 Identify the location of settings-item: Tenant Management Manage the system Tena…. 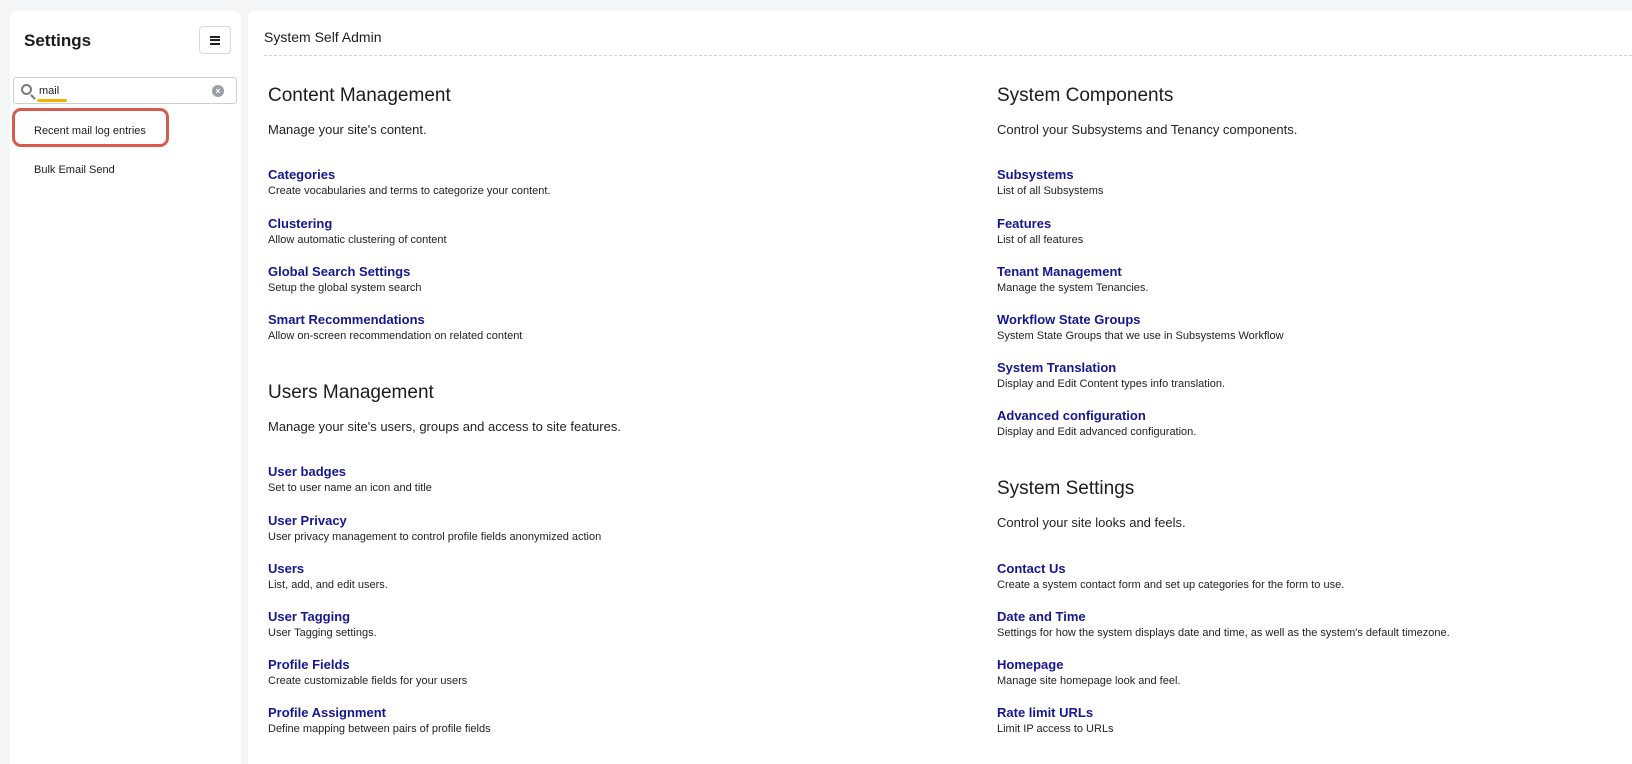
(1072, 279).